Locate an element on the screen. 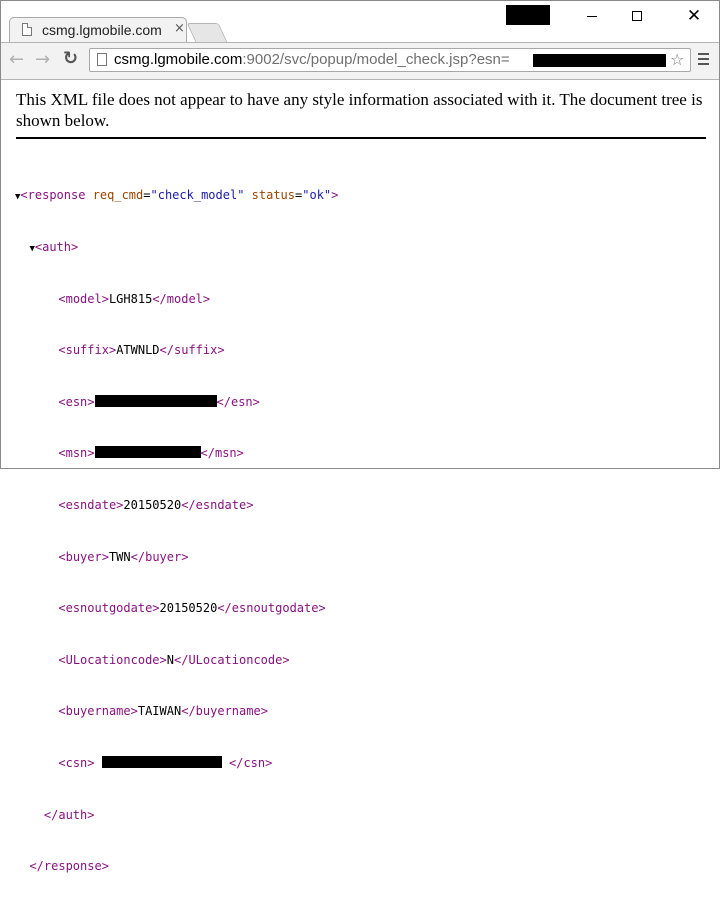  maximize-icon is located at coordinates (637, 16).